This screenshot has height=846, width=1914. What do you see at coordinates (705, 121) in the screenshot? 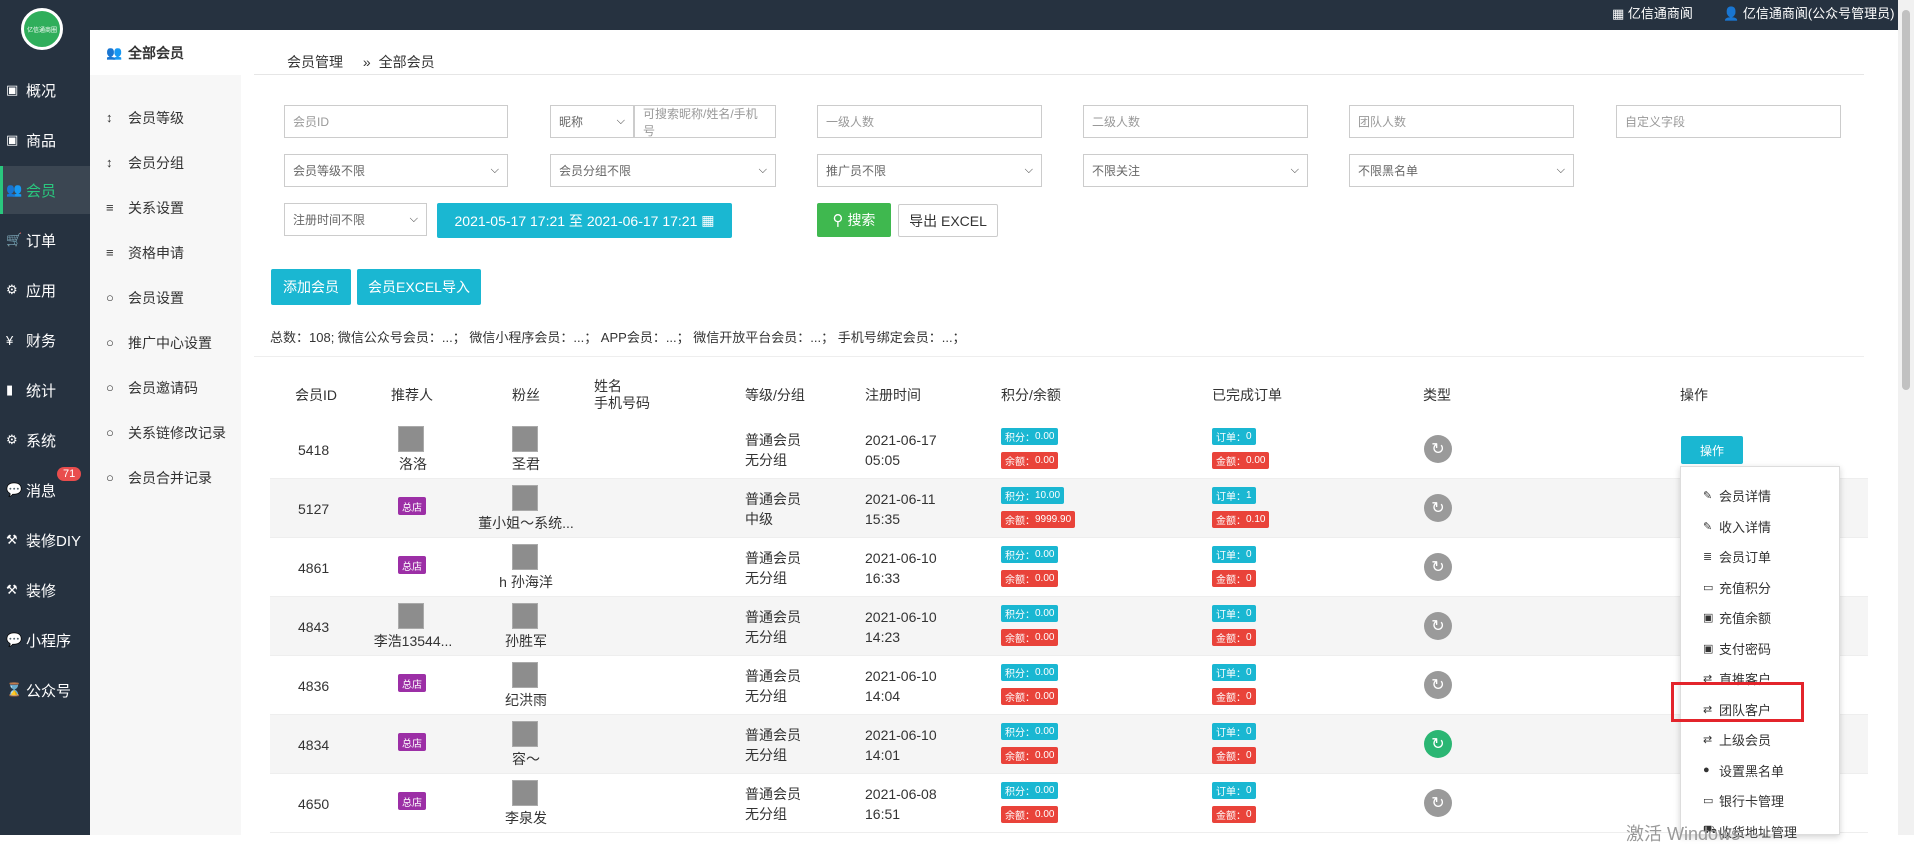
I see `nickname-search-input: 可搜索昵称/姓名/手机号` at bounding box center [705, 121].